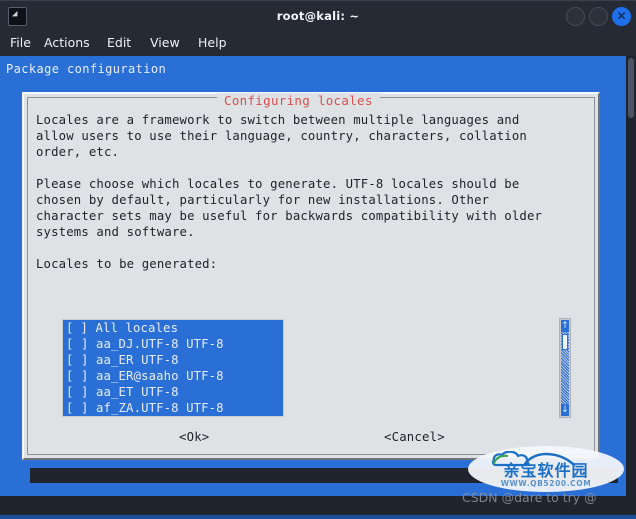 This screenshot has height=519, width=636. I want to click on locale-list-item: [ ] aa_DJ.UTF-8 UTF-8, so click(173, 344).